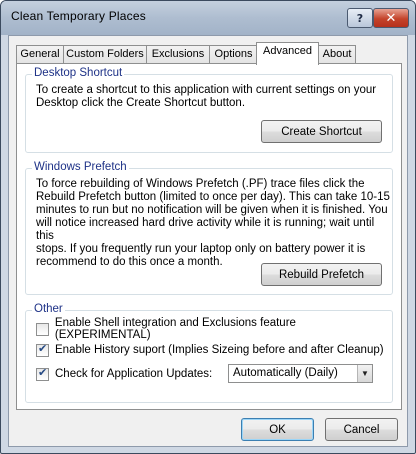 This screenshot has width=416, height=454. I want to click on tab-exclusions: Exclusions, so click(178, 54).